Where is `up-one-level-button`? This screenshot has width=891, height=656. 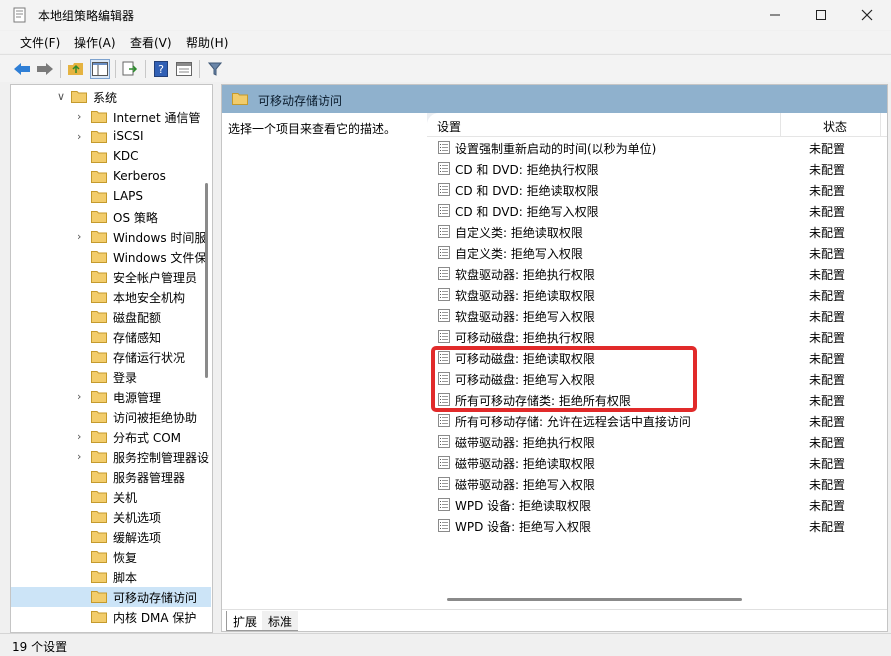 up-one-level-button is located at coordinates (76, 69).